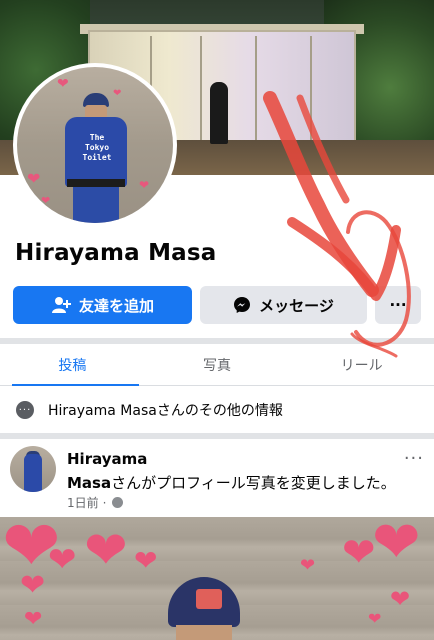  What do you see at coordinates (107, 459) in the screenshot?
I see `post-author-name: Hirayama` at bounding box center [107, 459].